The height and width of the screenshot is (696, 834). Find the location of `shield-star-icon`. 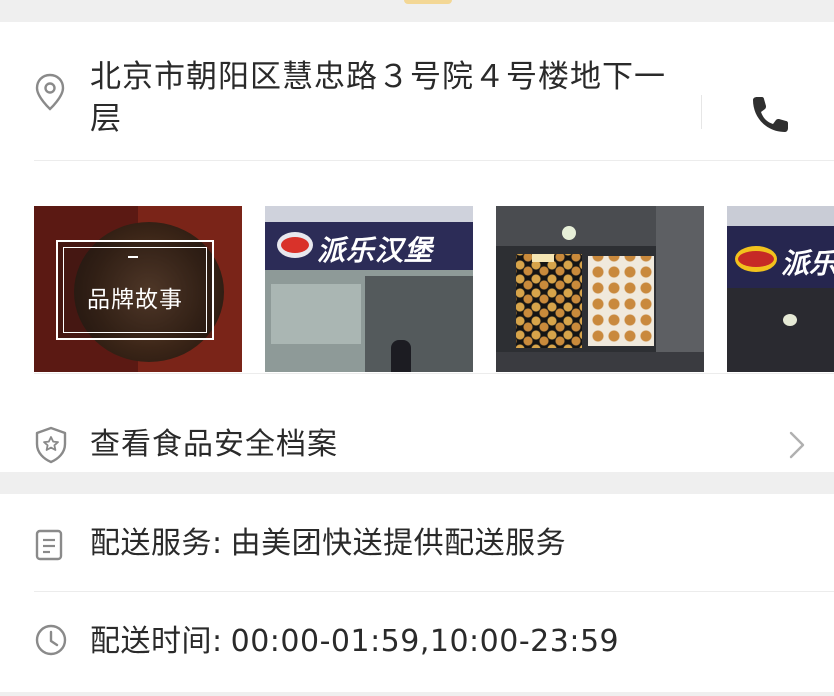

shield-star-icon is located at coordinates (51, 445).